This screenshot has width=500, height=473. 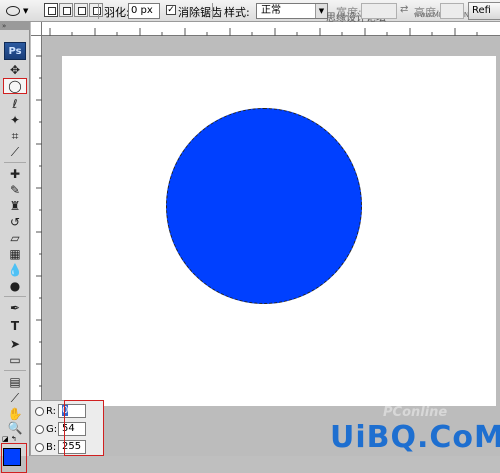 I want to click on magic-wand-tool-icon: ✦, so click(x=15, y=120).